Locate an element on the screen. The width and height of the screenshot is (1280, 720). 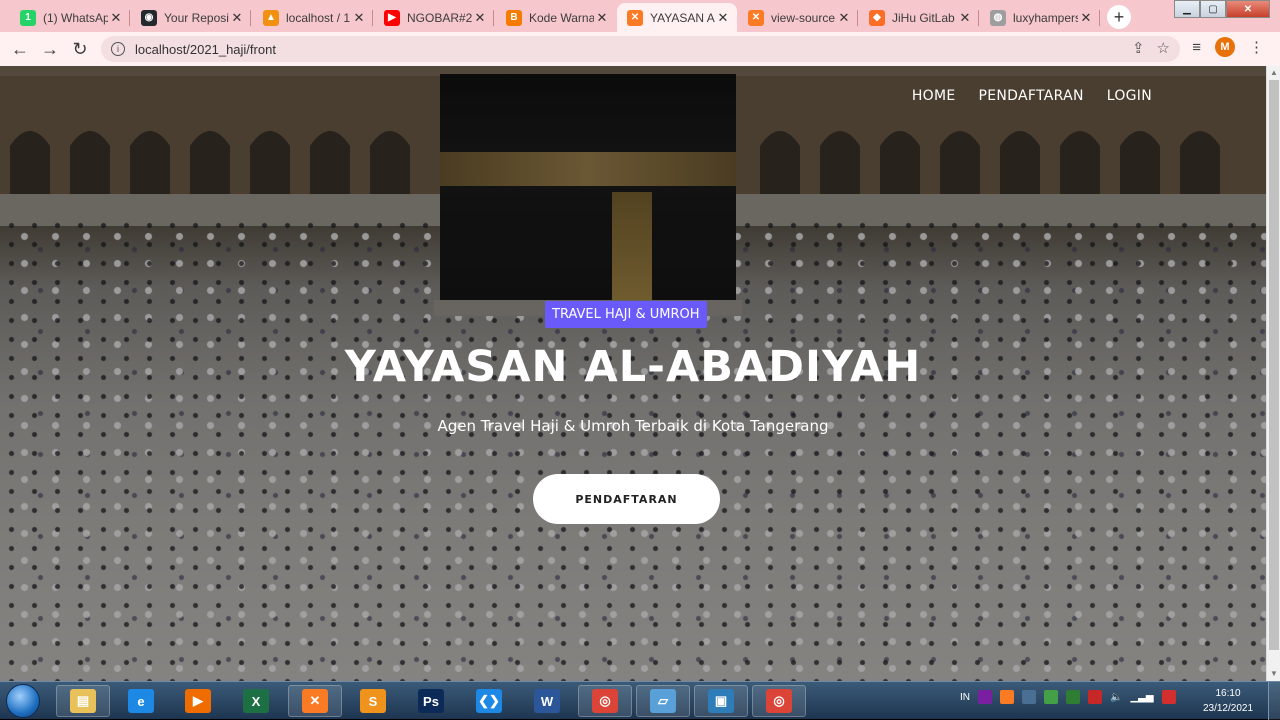
browser-tab: B Kode Warna ✕ is located at coordinates (556, 17).